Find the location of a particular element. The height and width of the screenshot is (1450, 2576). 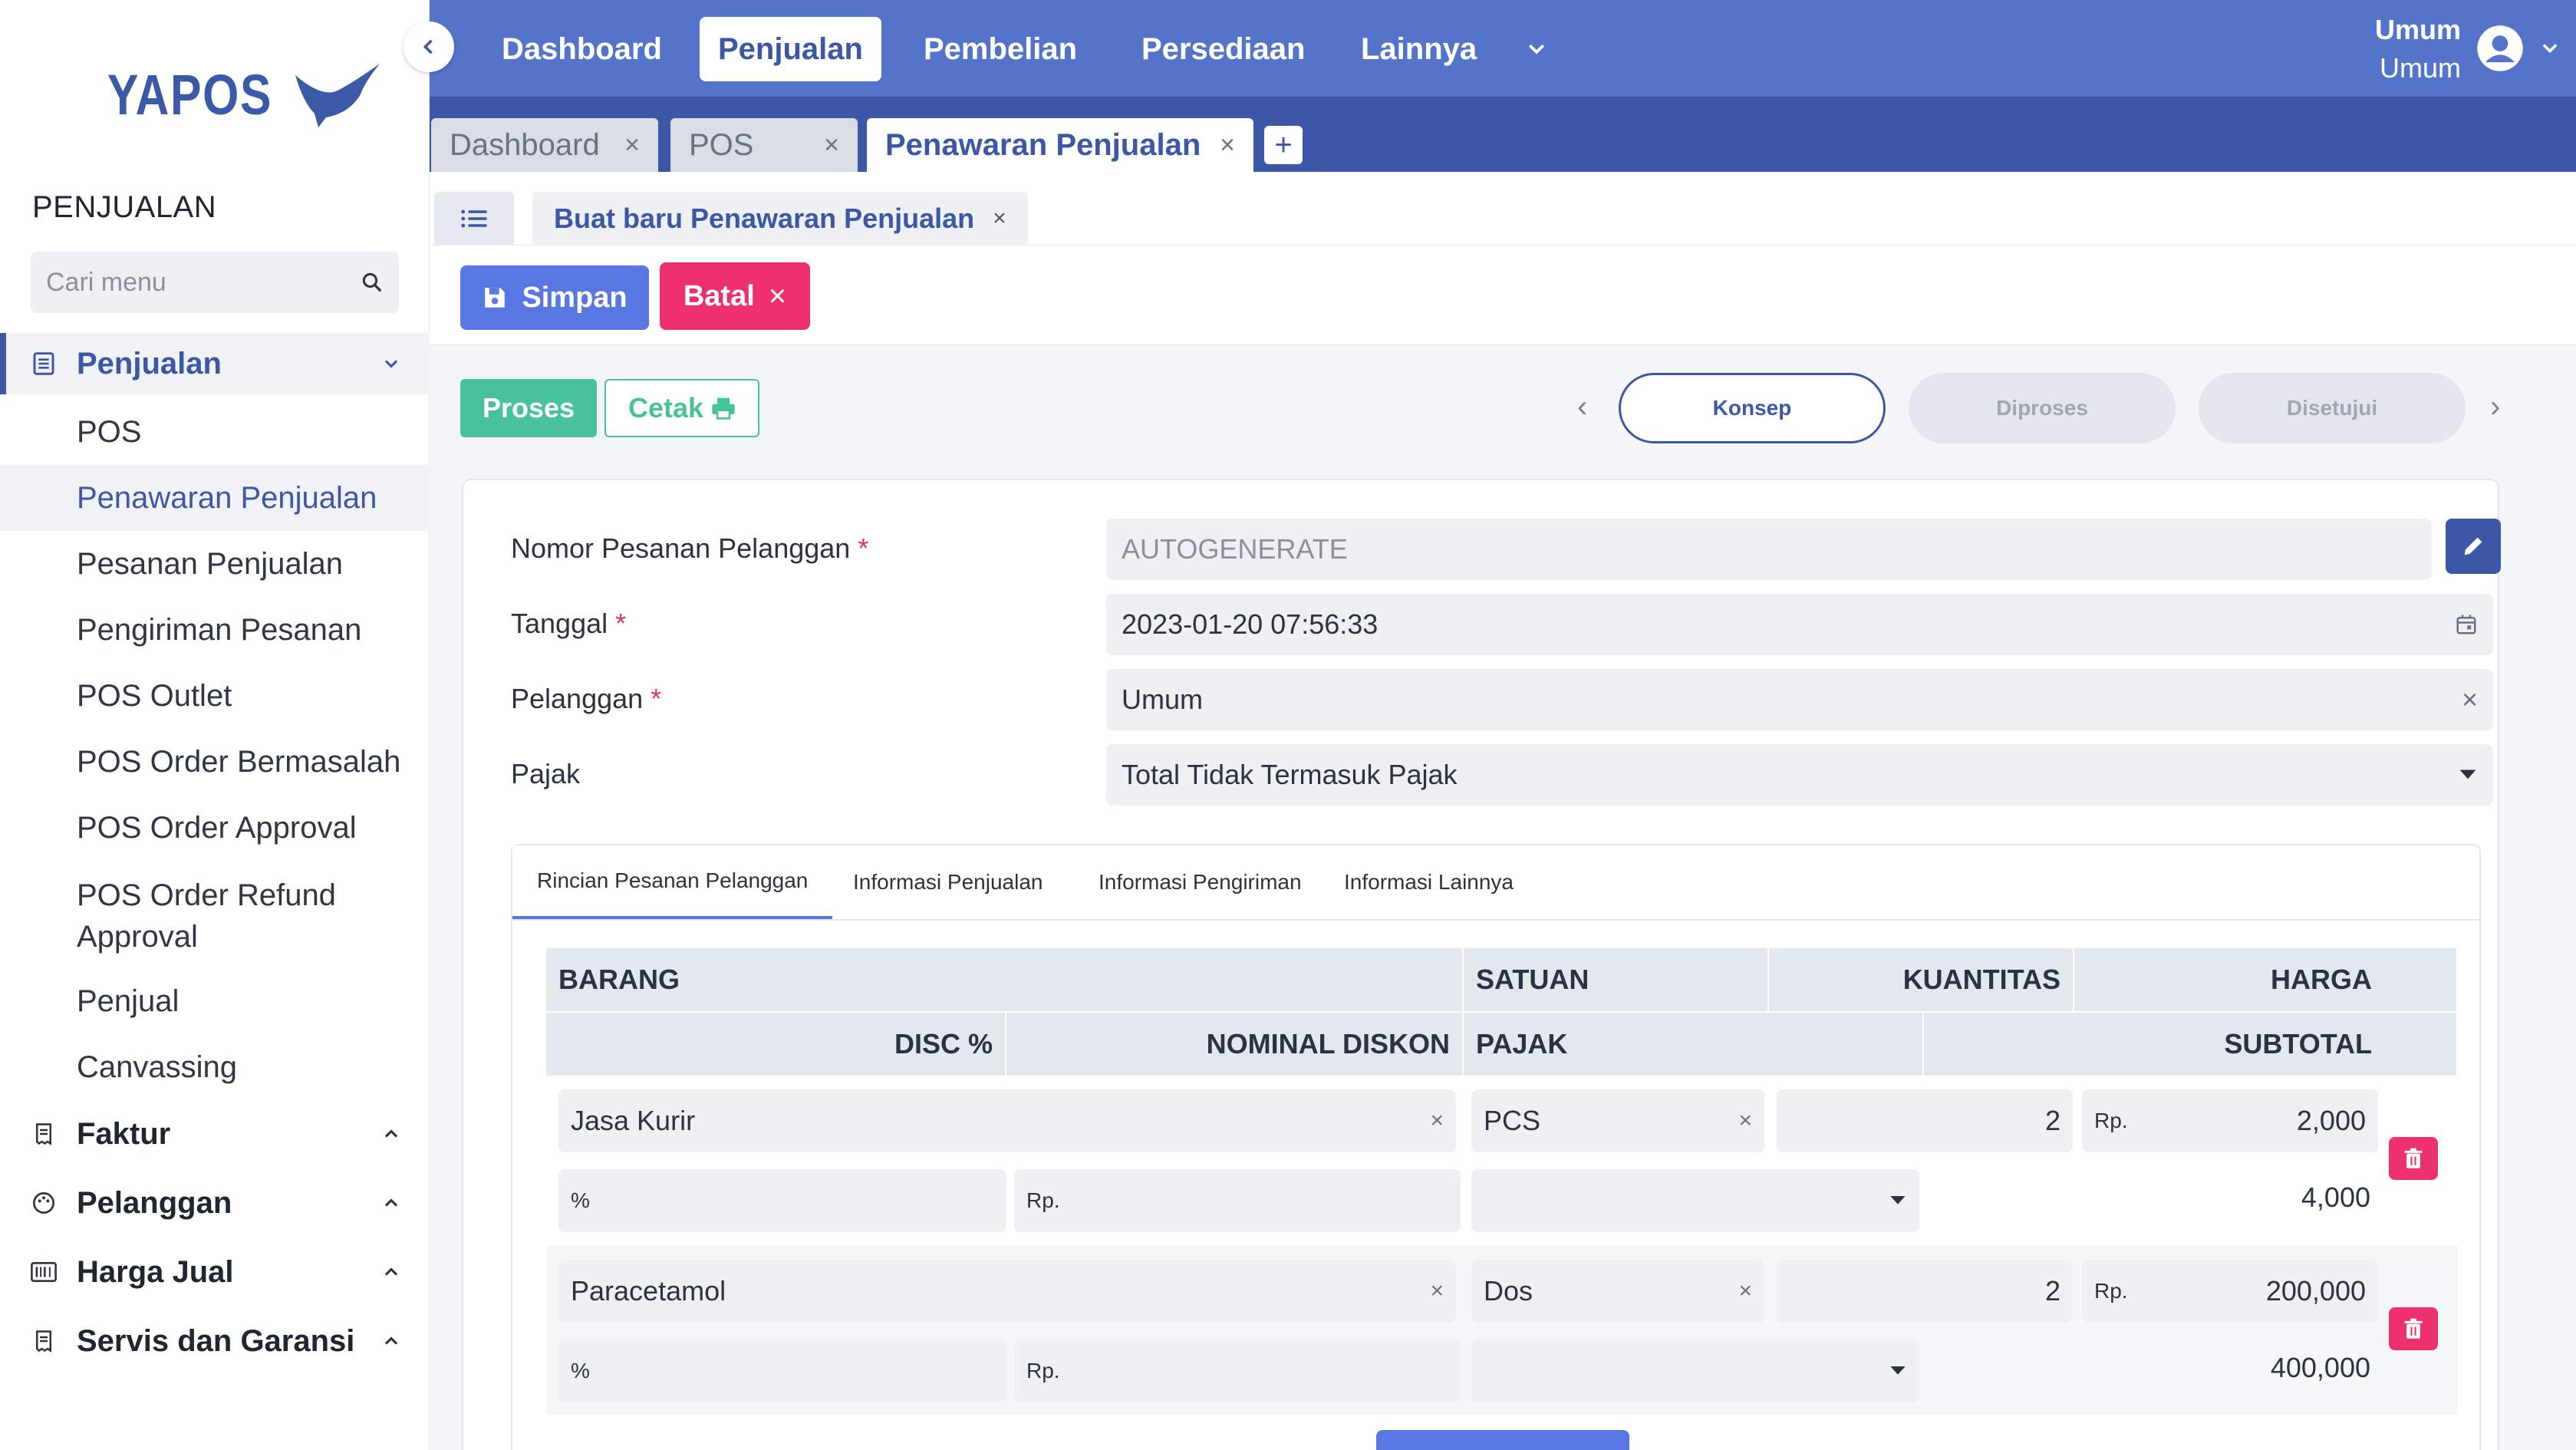

topnav-lainnya: Lainnya is located at coordinates (1418, 49).